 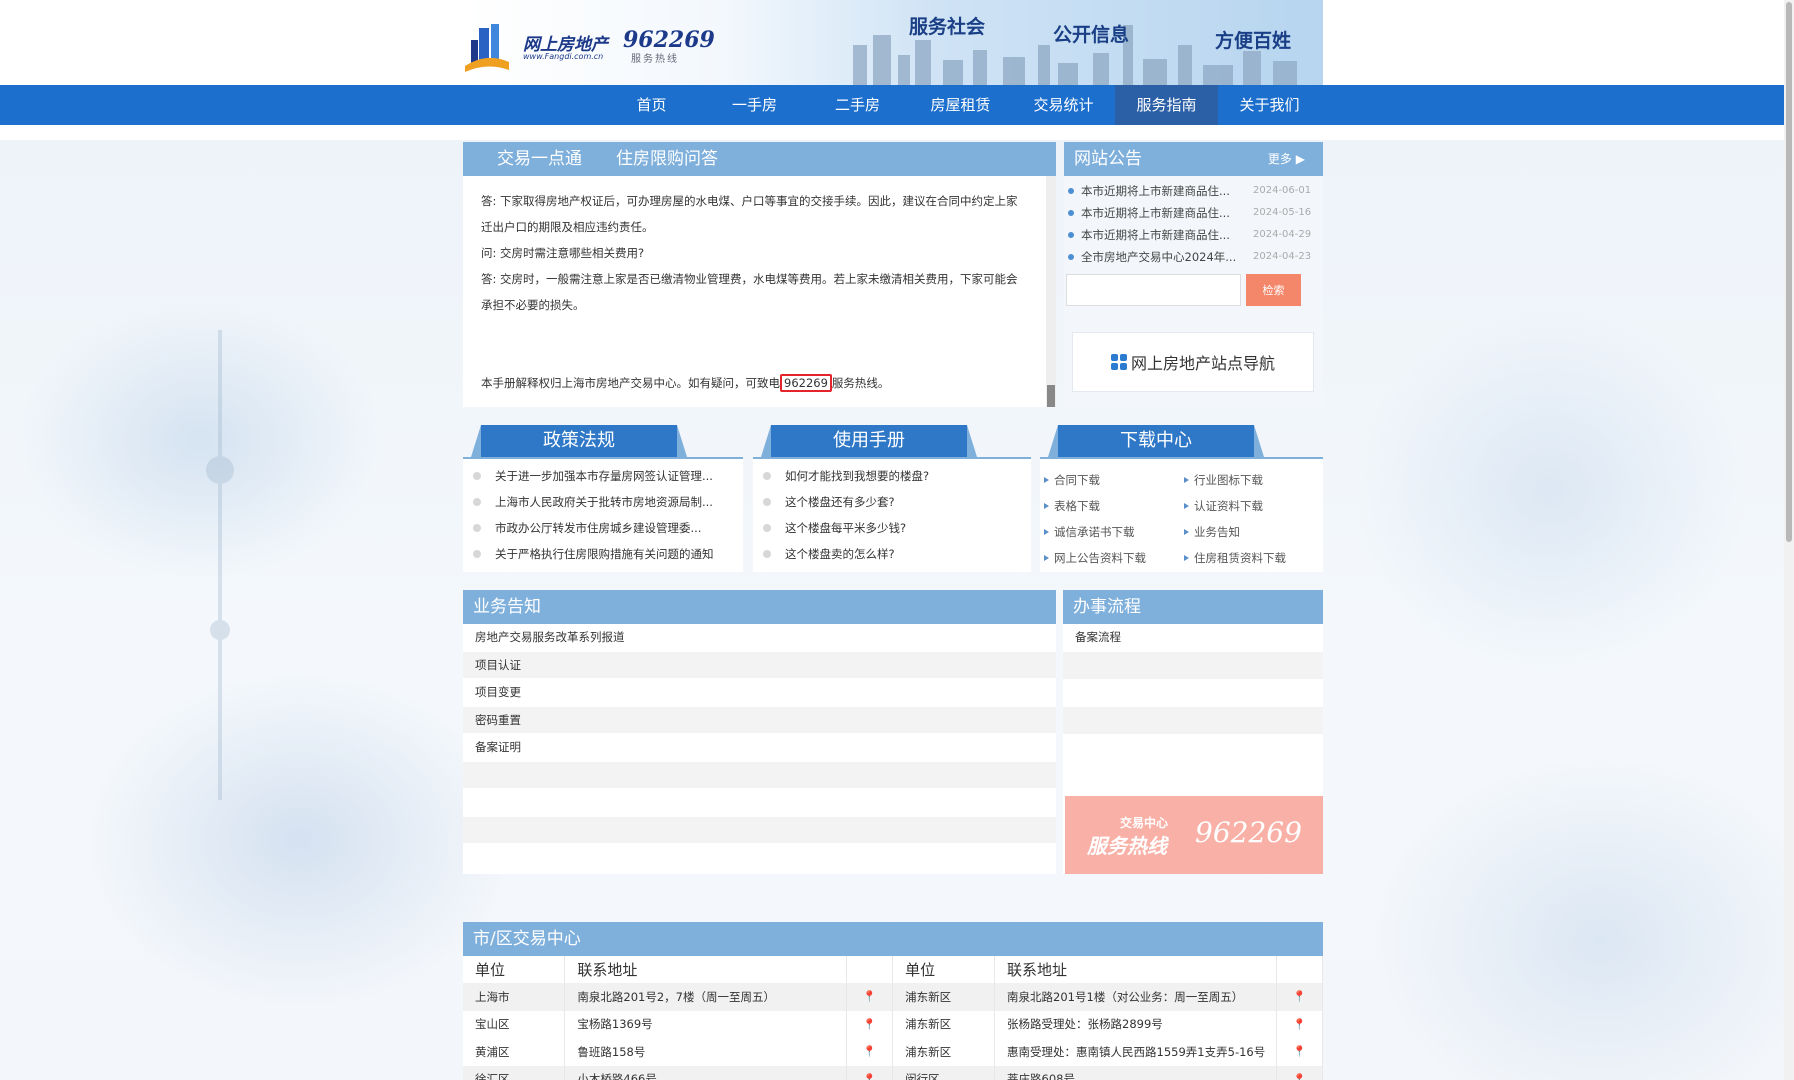 What do you see at coordinates (892, 502) in the screenshot?
I see `manual-item: 这个楼盘还有多少套?` at bounding box center [892, 502].